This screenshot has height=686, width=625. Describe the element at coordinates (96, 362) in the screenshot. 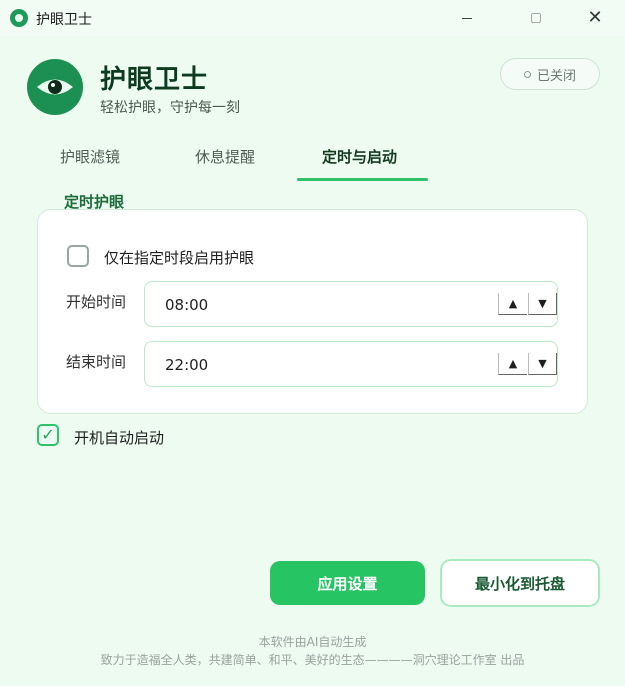

I see `end-time-label: 结束时间` at that location.